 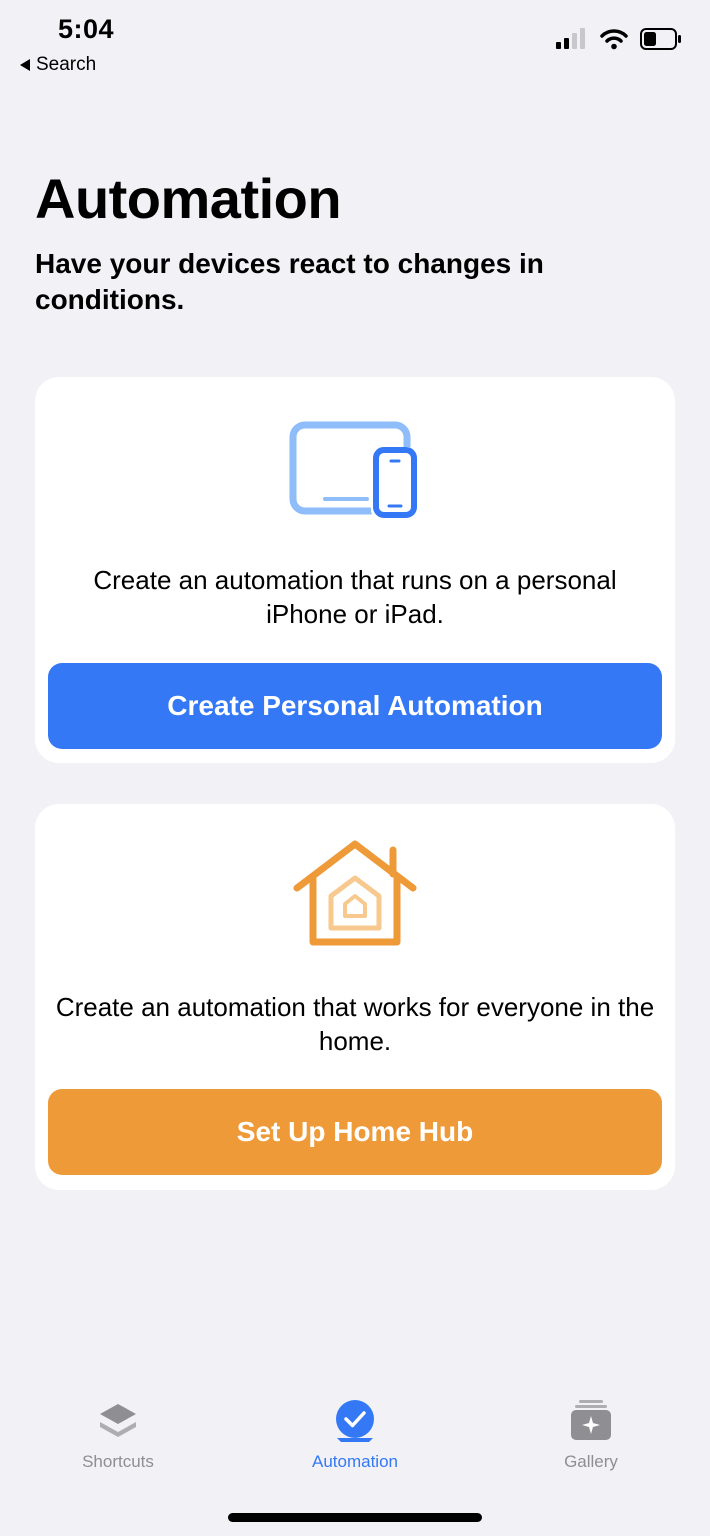 What do you see at coordinates (188, 198) in the screenshot?
I see `page-title: Automation` at bounding box center [188, 198].